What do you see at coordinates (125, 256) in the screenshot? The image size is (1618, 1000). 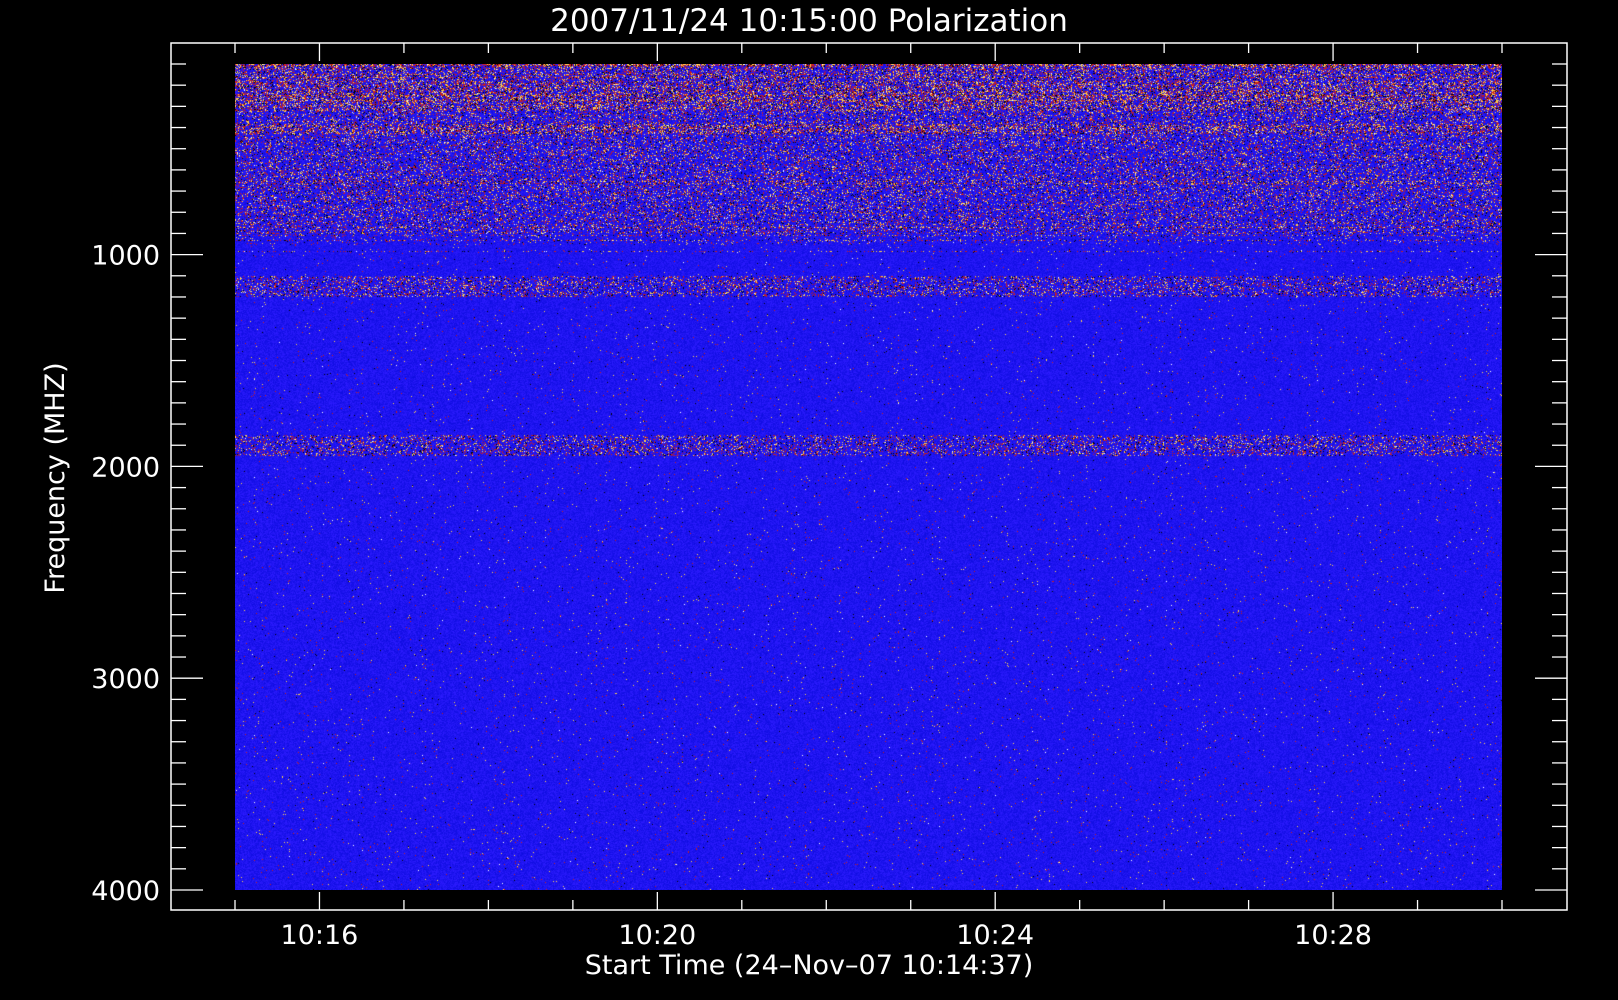 I see `y-tick-label: 1000` at bounding box center [125, 256].